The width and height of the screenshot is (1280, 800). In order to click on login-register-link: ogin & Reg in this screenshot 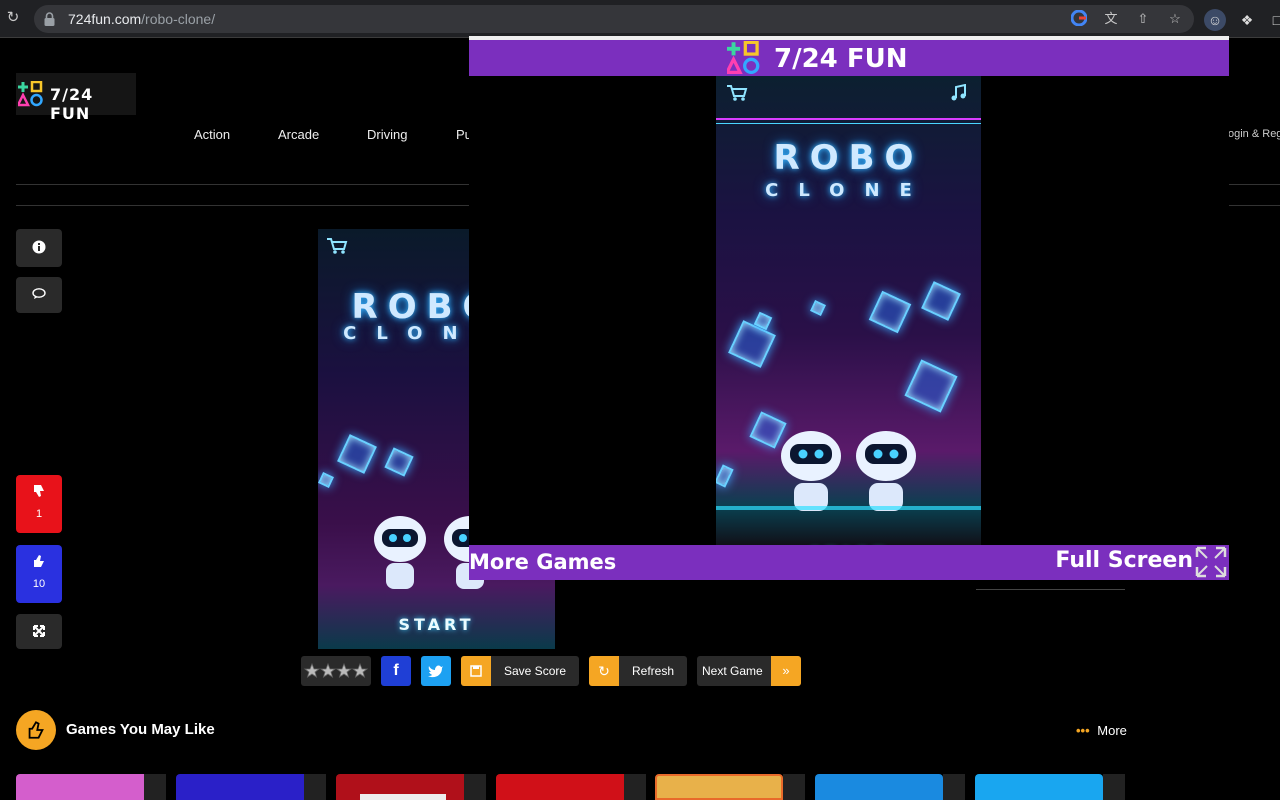, I will do `click(1254, 134)`.